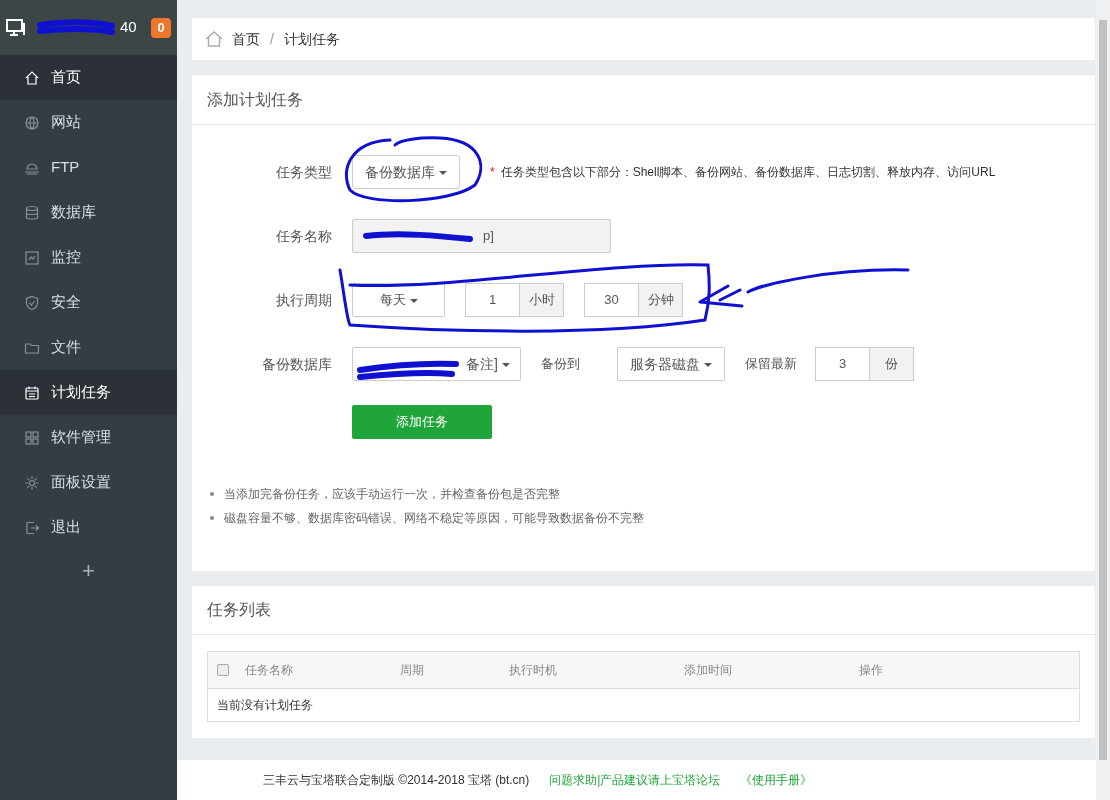 The height and width of the screenshot is (800, 1110). Describe the element at coordinates (561, 364) in the screenshot. I see `field-label: 备份到` at that location.